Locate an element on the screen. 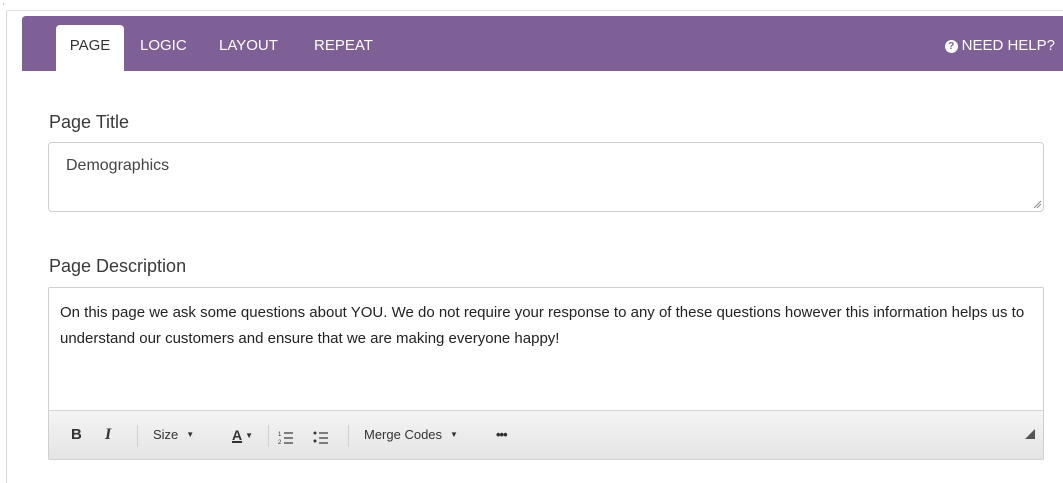 This screenshot has height=483, width=1063. frame-top-border is located at coordinates (534, 10).